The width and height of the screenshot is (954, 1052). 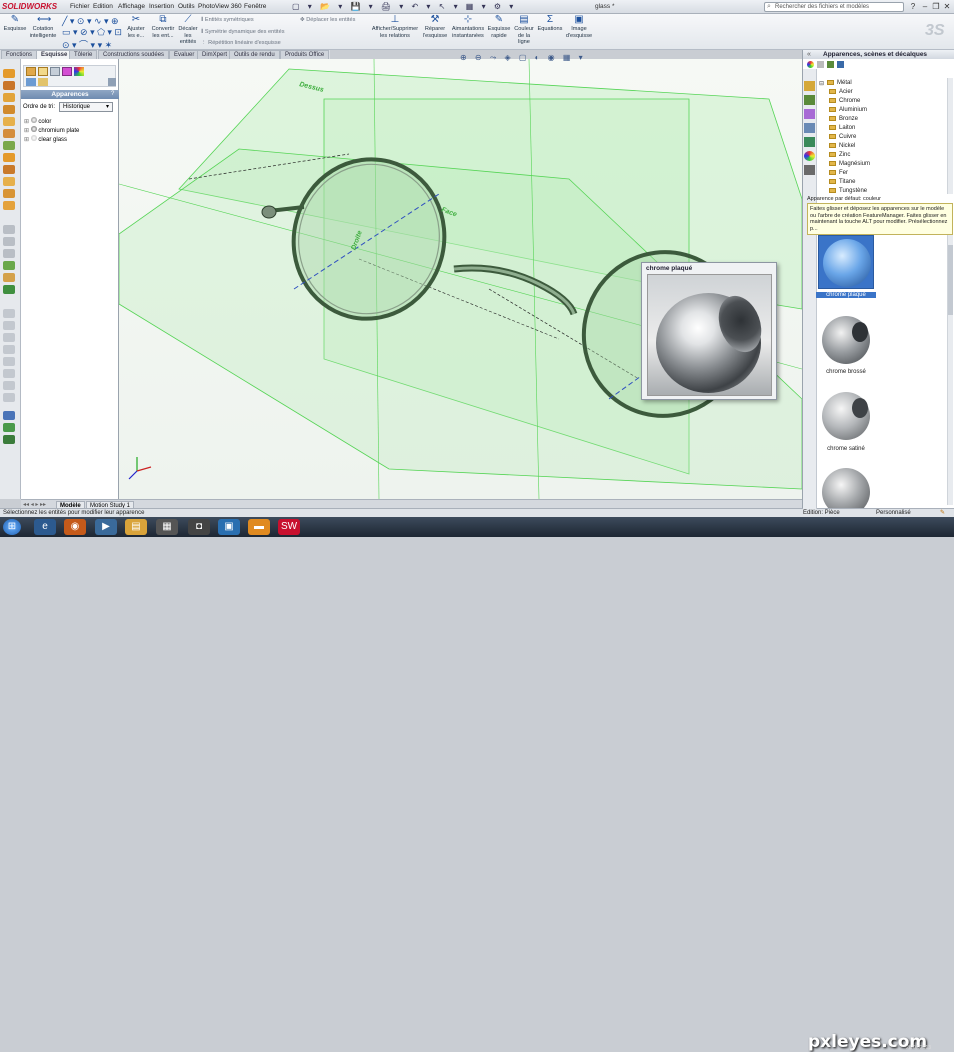 What do you see at coordinates (243, 32) in the screenshot?
I see `dynamic-mirror-button: ⫴ Symétrie dynamique des entités` at bounding box center [243, 32].